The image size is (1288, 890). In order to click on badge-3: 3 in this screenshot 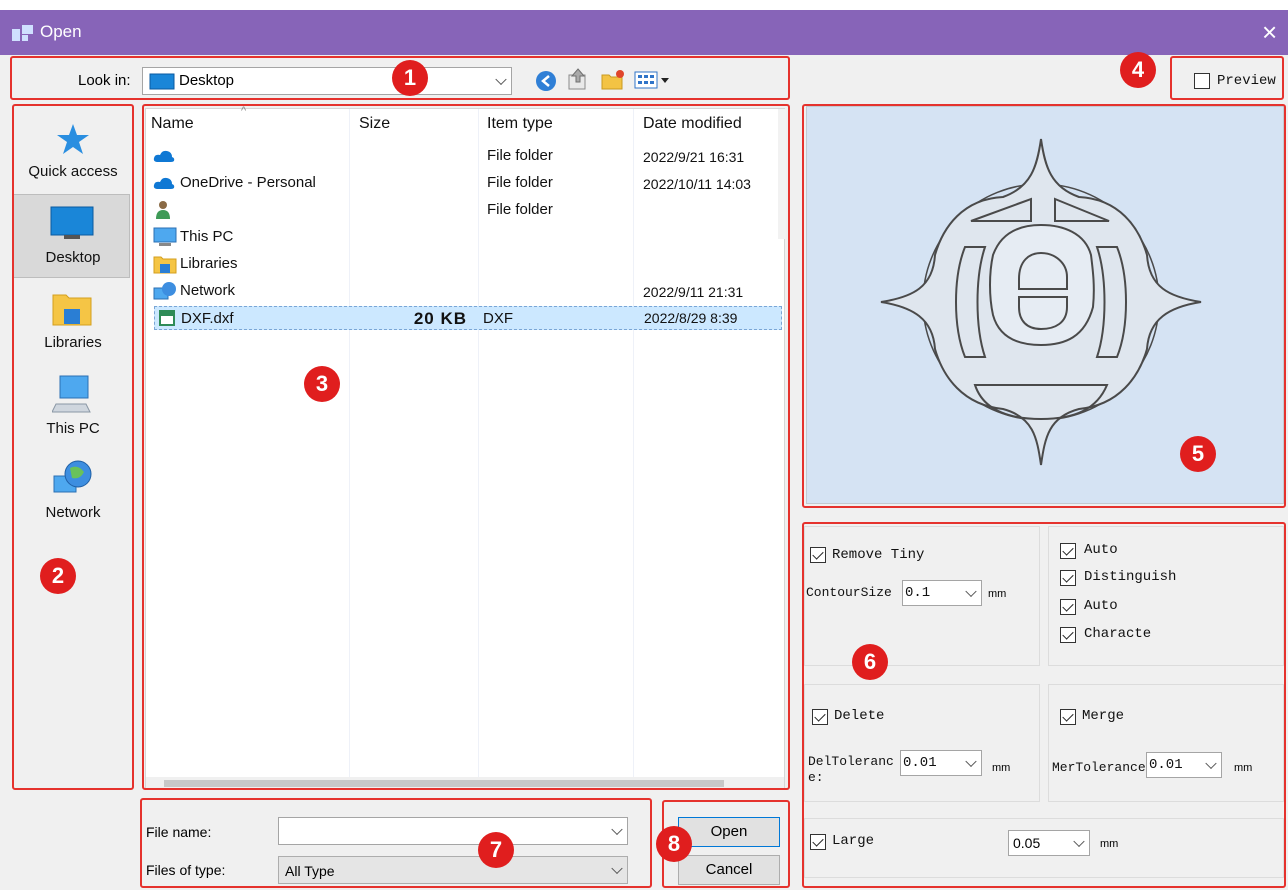, I will do `click(322, 384)`.